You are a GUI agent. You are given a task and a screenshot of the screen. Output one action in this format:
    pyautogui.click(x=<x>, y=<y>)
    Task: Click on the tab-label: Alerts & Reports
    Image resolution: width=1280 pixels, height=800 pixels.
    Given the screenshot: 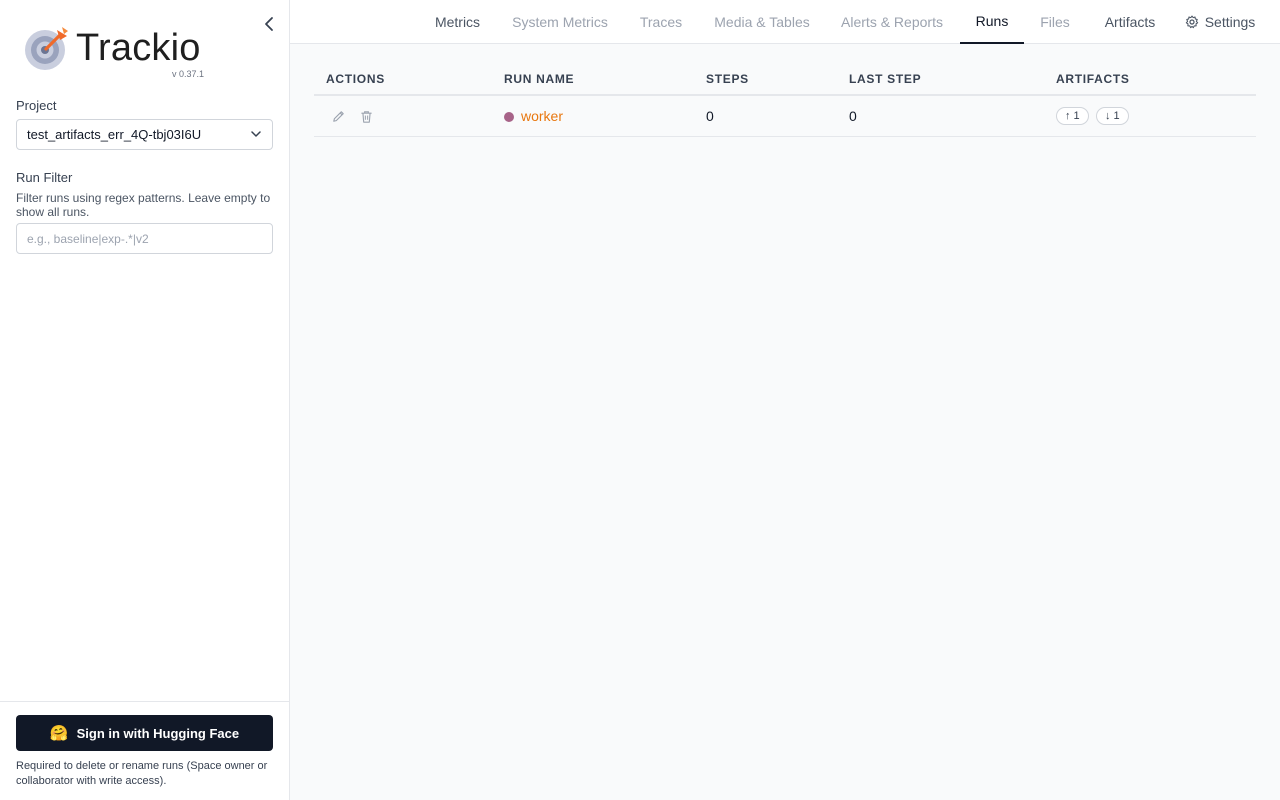 What is the action you would take?
    pyautogui.click(x=892, y=22)
    